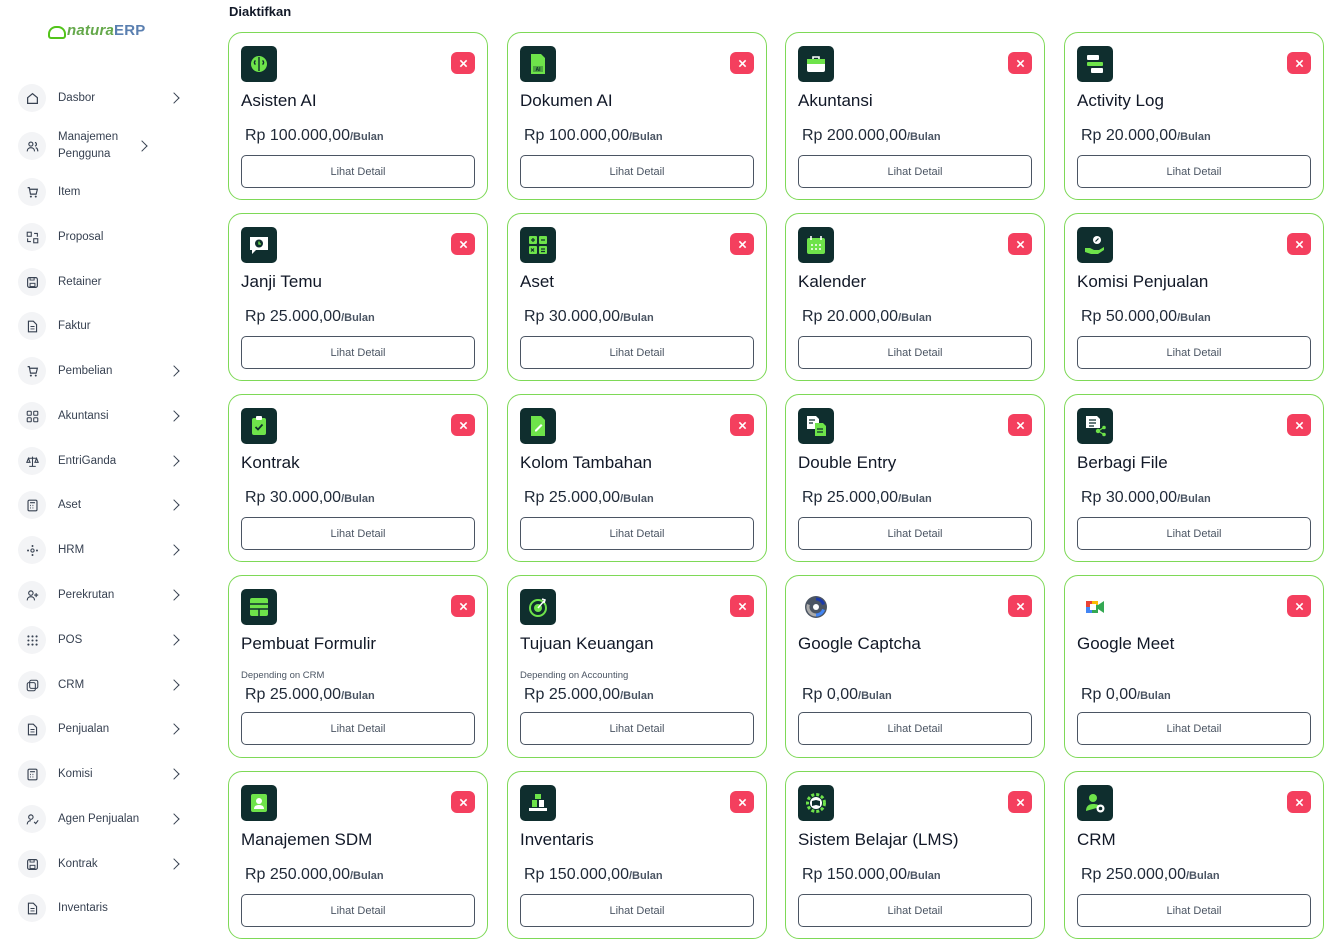 The width and height of the screenshot is (1337, 943). Describe the element at coordinates (86, 594) in the screenshot. I see `sidebar-item-label: Perekrutan` at that location.